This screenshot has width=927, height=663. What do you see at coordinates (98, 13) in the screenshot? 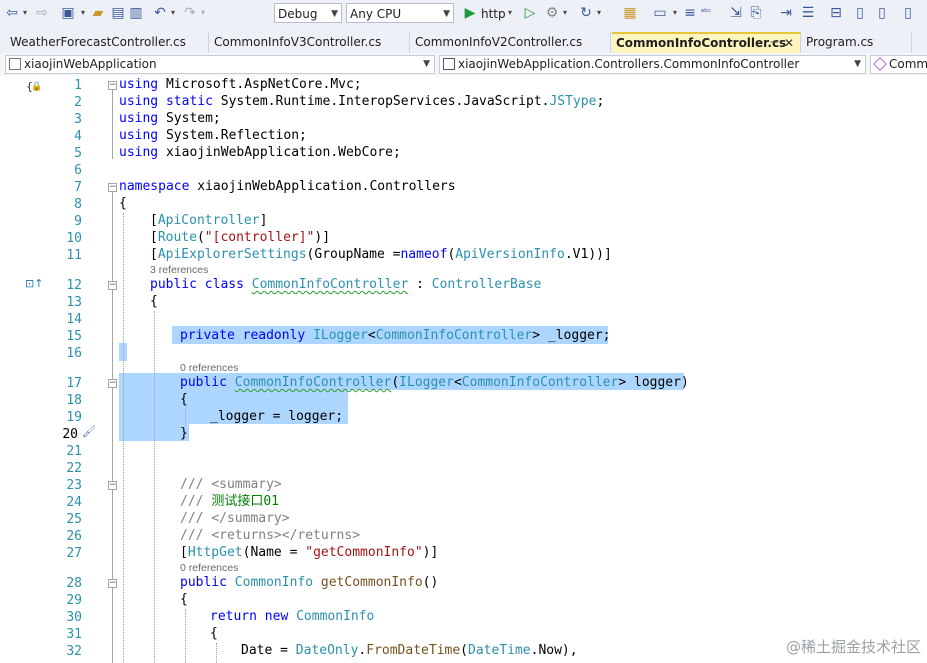
I see `open-folder-icon: ▰` at bounding box center [98, 13].